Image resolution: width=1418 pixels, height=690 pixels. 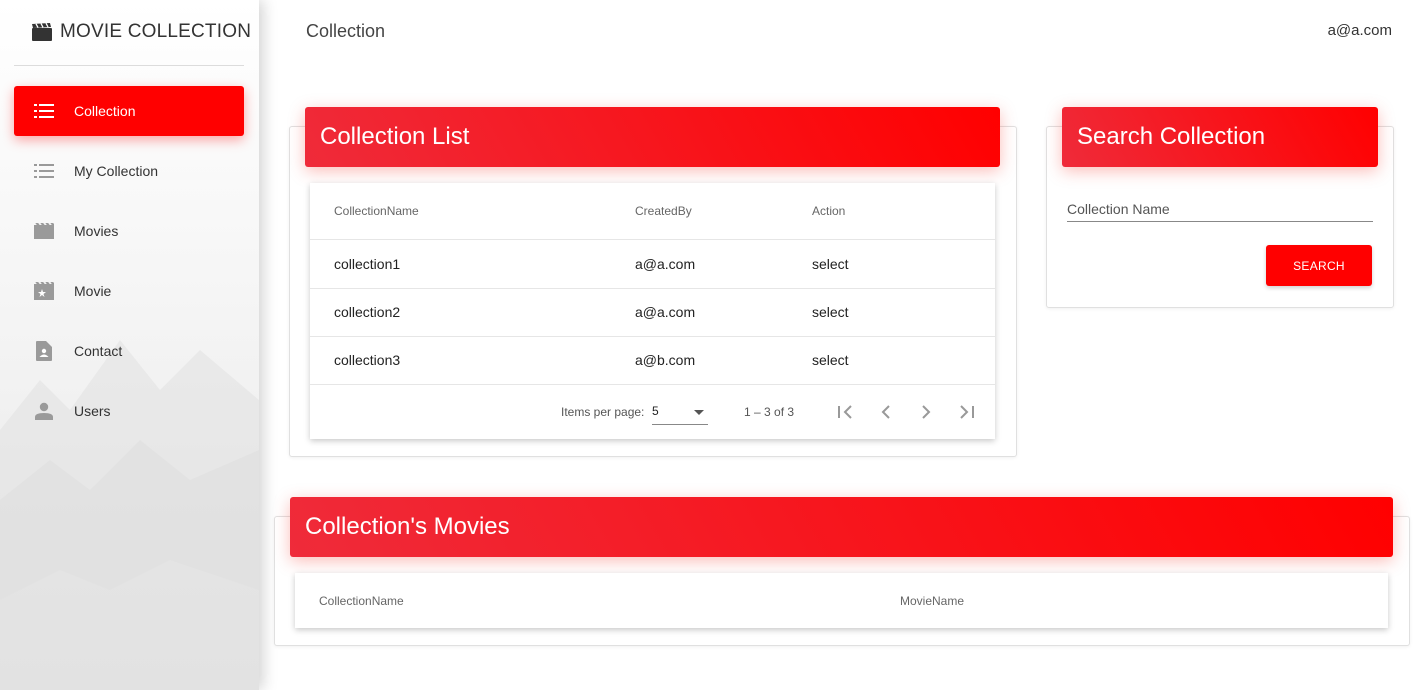 What do you see at coordinates (829, 211) in the screenshot?
I see `column-header-action: Action` at bounding box center [829, 211].